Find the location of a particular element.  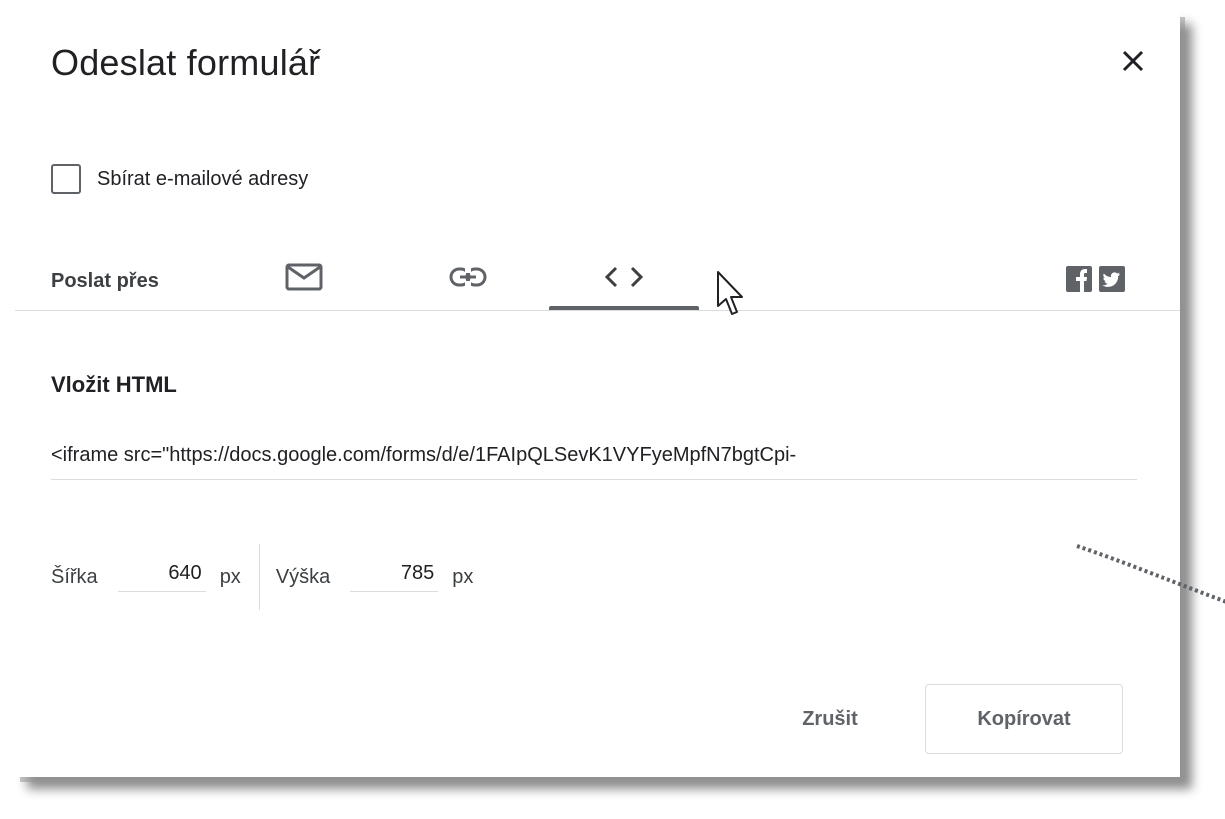

tab-link is located at coordinates (468, 277).